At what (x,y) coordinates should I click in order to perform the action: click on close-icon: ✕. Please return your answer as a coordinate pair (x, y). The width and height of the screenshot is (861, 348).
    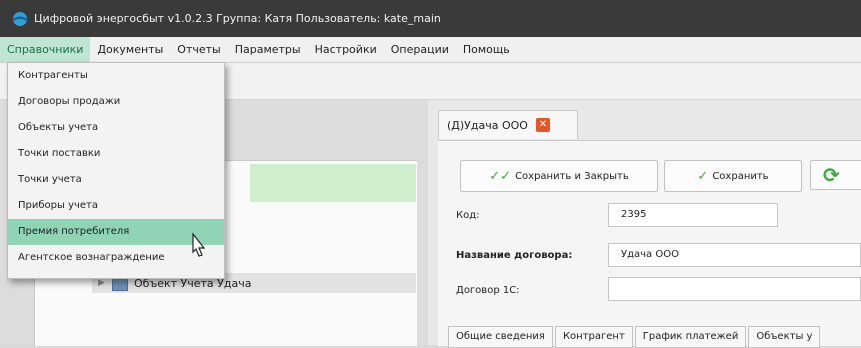
    Looking at the image, I should click on (542, 125).